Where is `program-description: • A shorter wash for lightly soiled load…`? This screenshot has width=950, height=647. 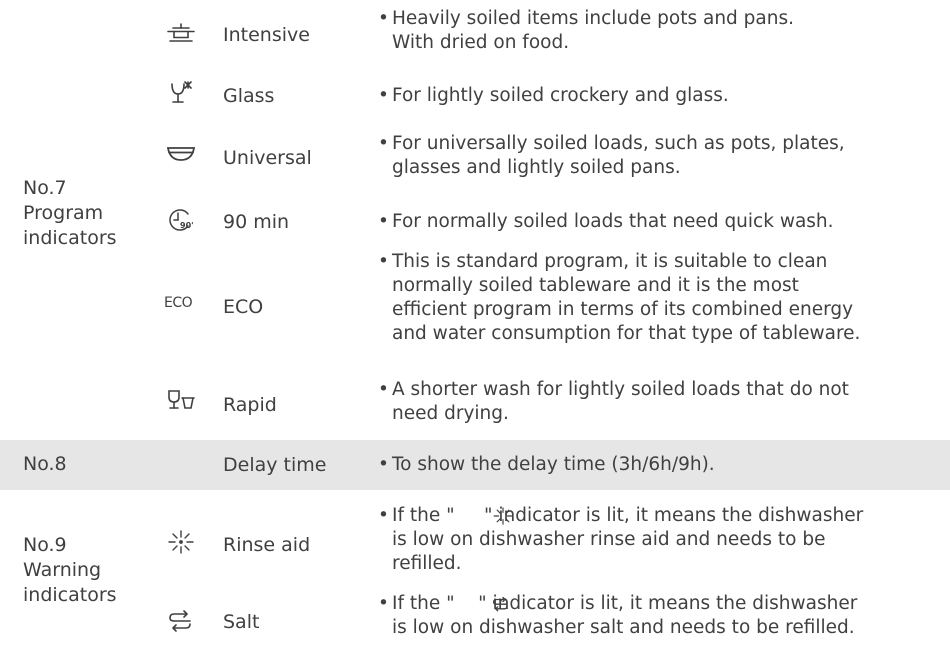
program-description: • A shorter wash for lightly soiled load… is located at coordinates (613, 401).